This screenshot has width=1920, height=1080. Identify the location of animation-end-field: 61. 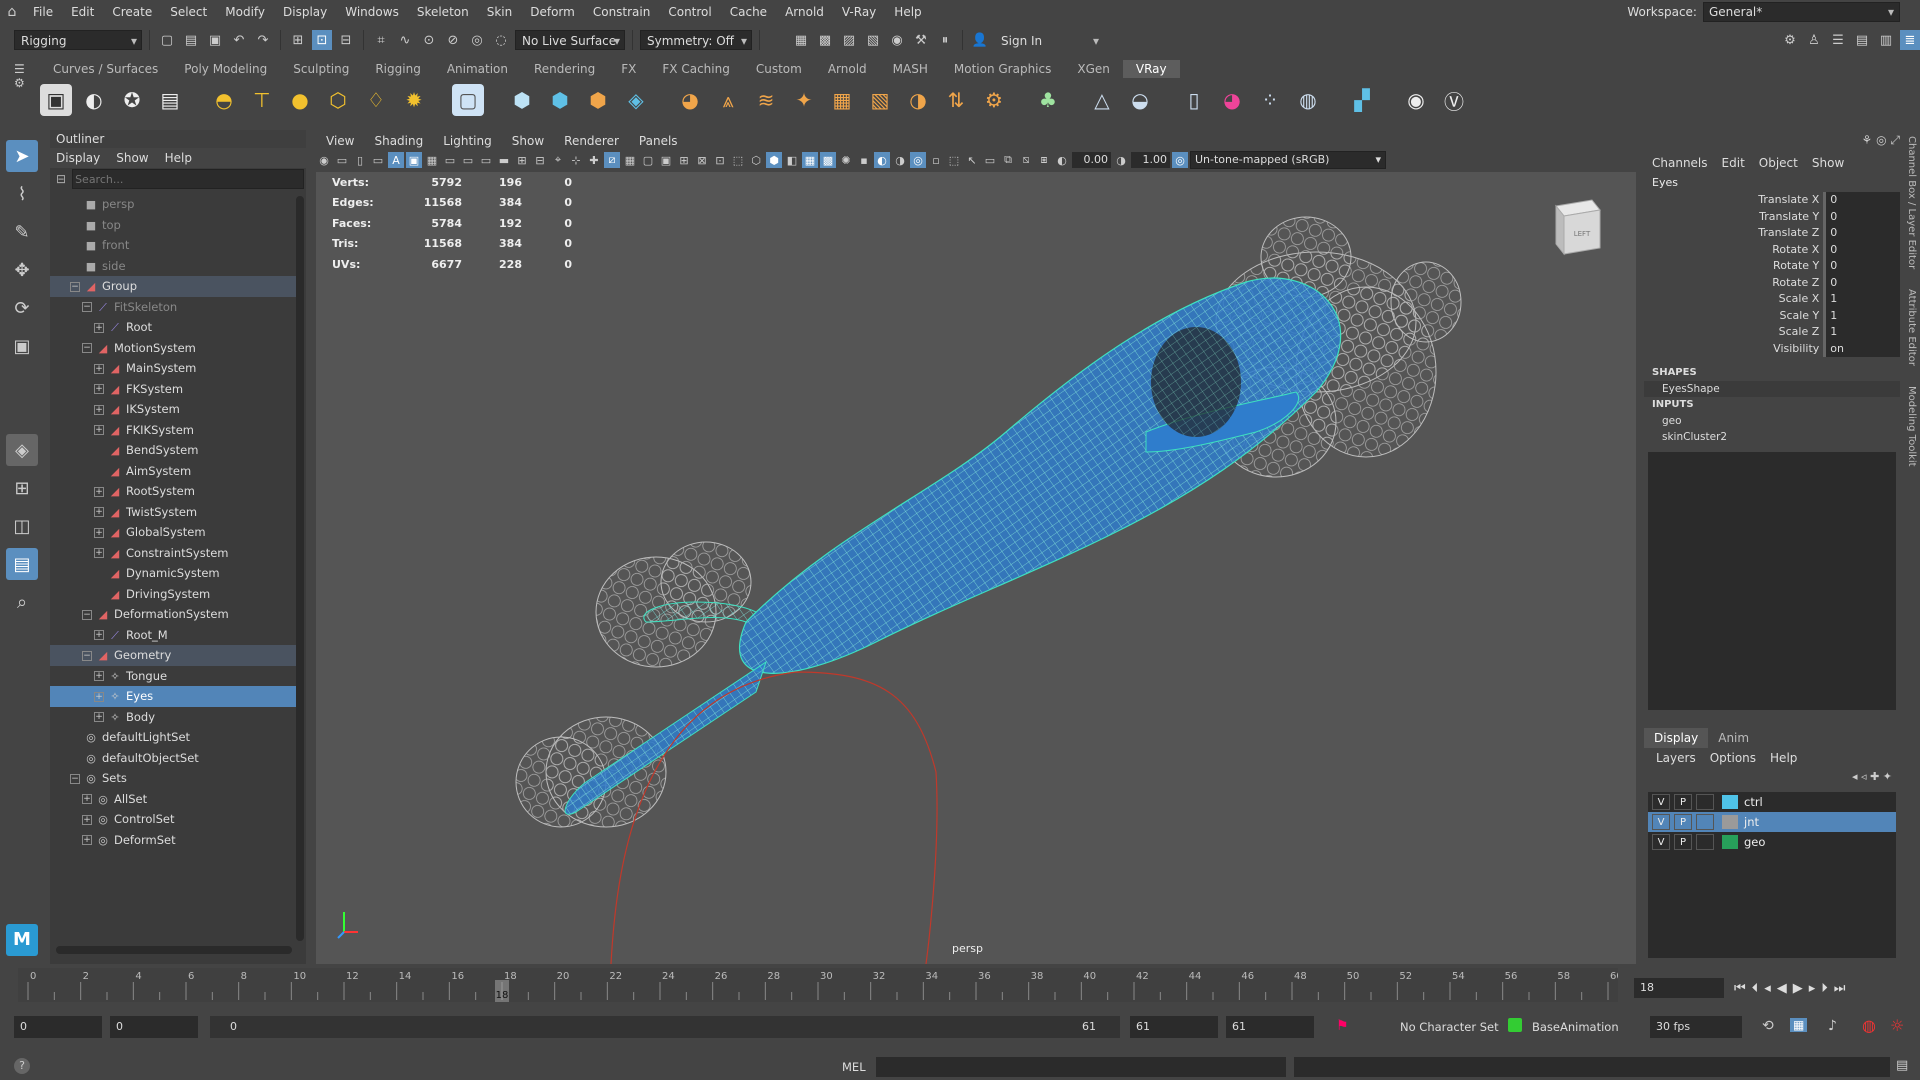
(1270, 1027).